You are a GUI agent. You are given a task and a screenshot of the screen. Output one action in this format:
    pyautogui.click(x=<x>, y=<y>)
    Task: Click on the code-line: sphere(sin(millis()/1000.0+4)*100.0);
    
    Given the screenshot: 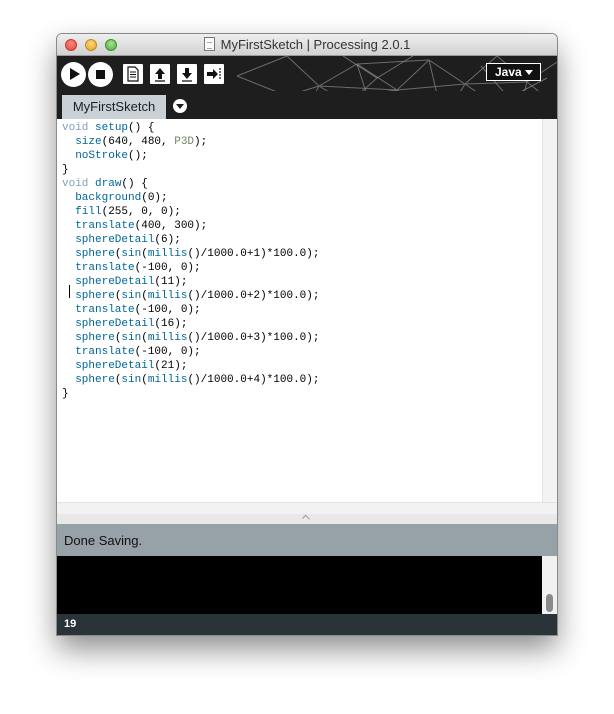 What is the action you would take?
    pyautogui.click(x=190, y=380)
    